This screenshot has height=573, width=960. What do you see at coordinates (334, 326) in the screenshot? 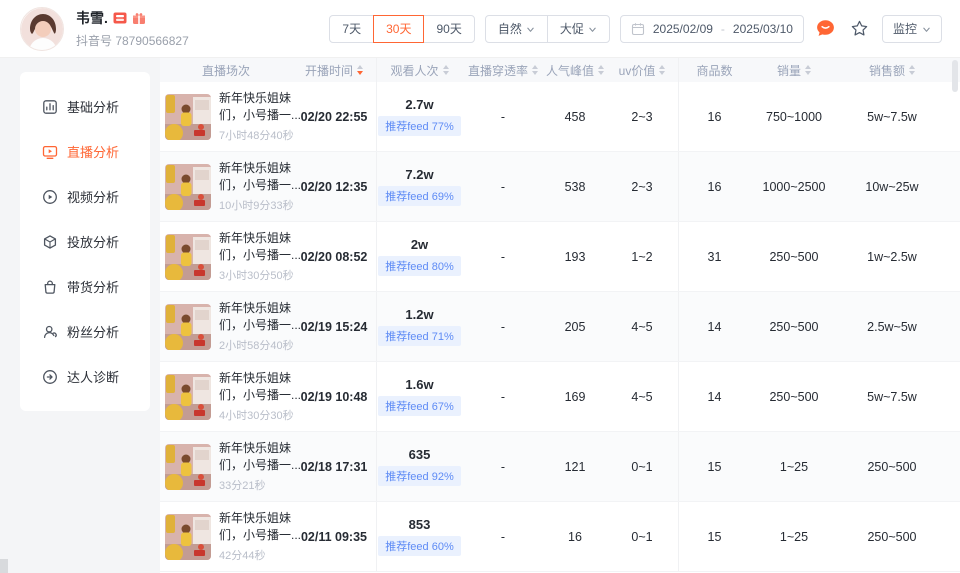
I see `cell-start-time: 02/19 15:24` at bounding box center [334, 326].